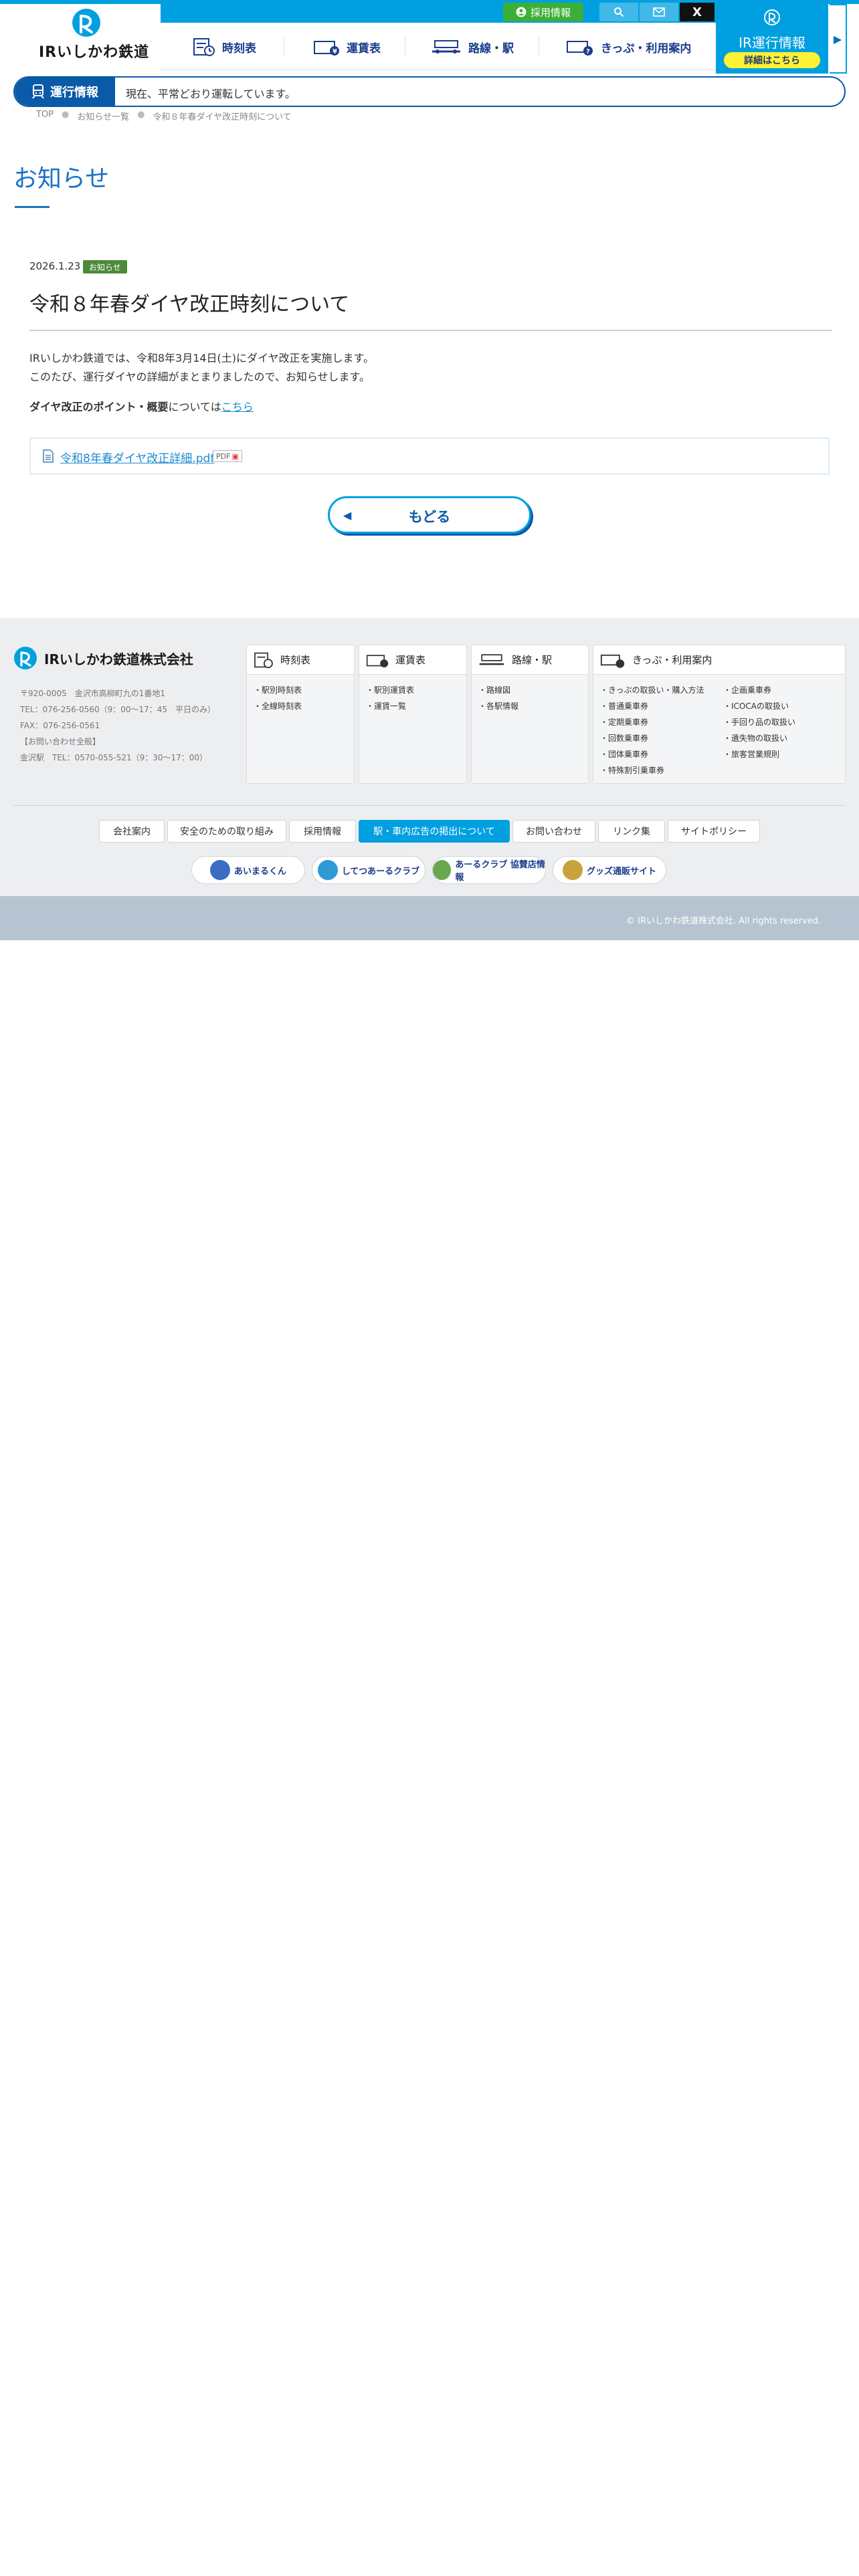  Describe the element at coordinates (553, 831) in the screenshot. I see `footer-link-contact: お問い合わせ` at that location.